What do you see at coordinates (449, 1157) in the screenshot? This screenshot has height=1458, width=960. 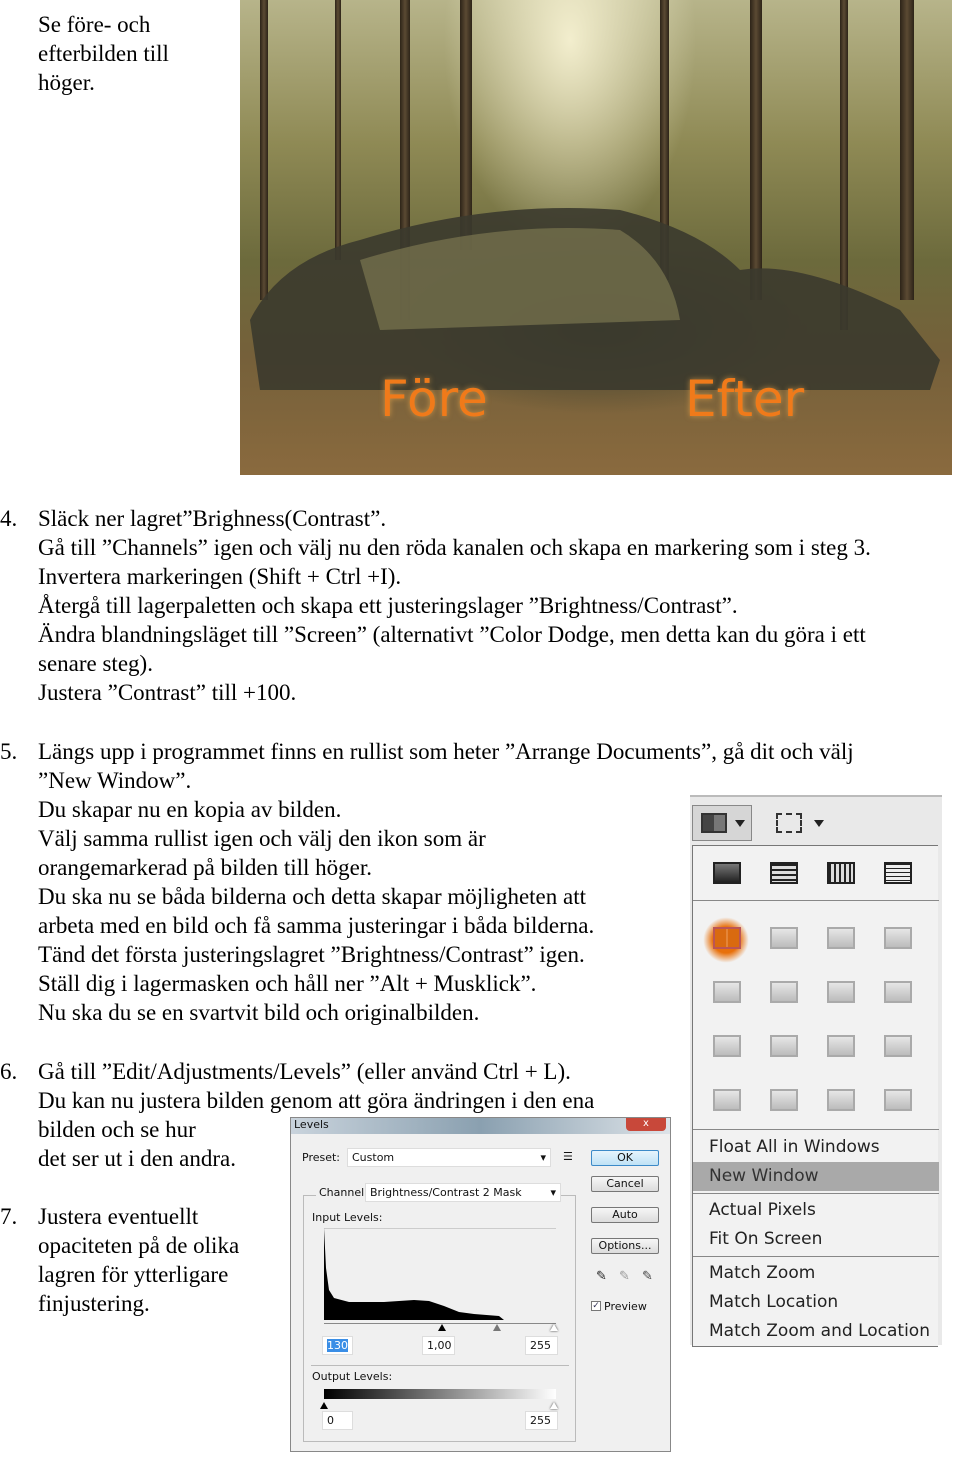 I see `preset-select: Custom ▾` at bounding box center [449, 1157].